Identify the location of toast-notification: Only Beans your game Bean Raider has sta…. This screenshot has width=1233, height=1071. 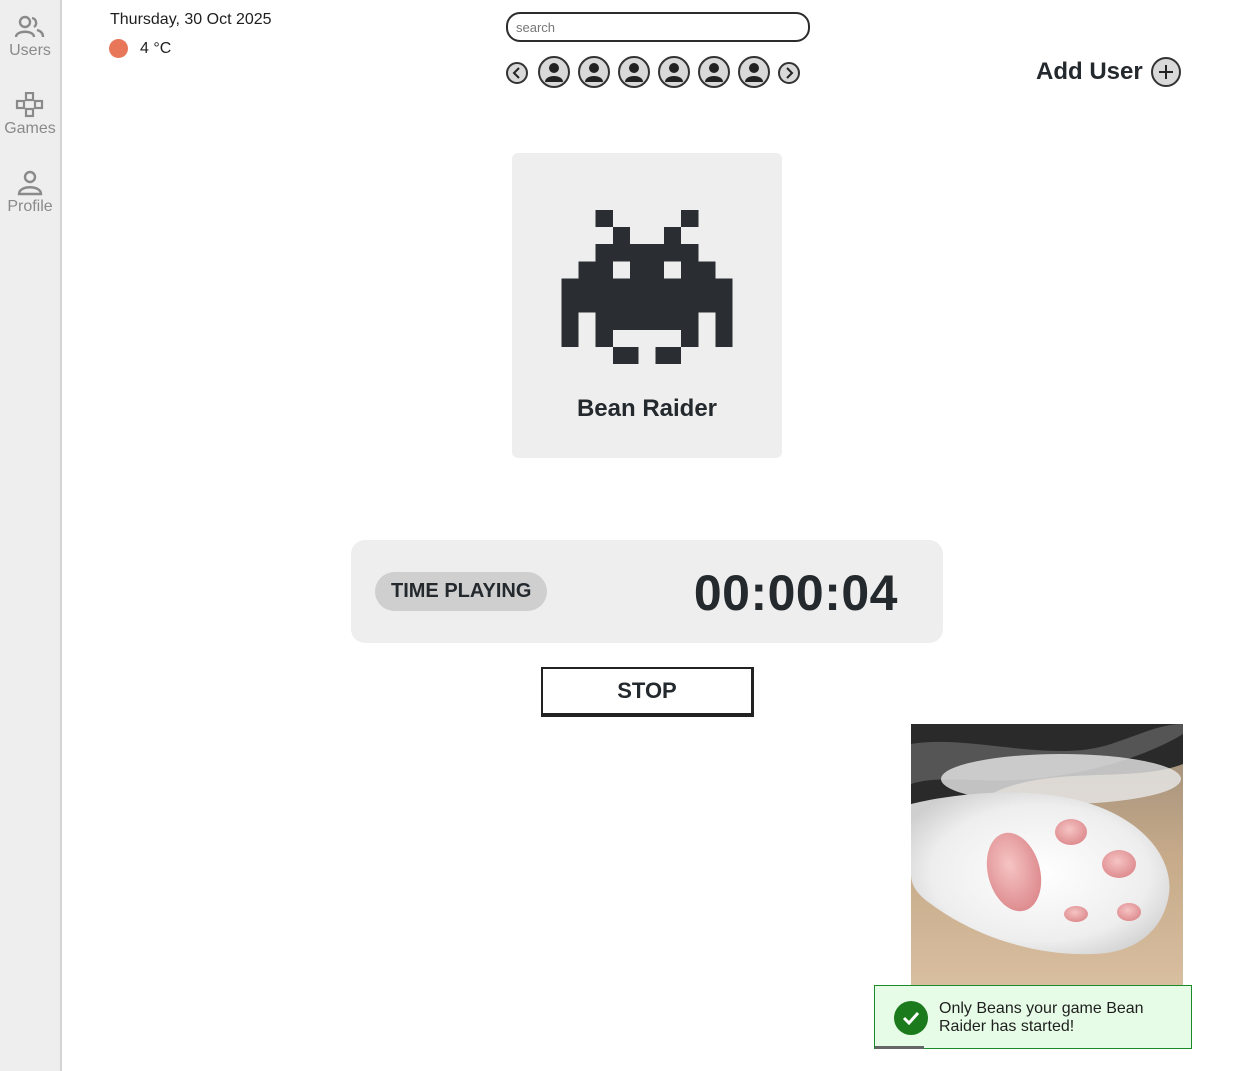
(1033, 1017).